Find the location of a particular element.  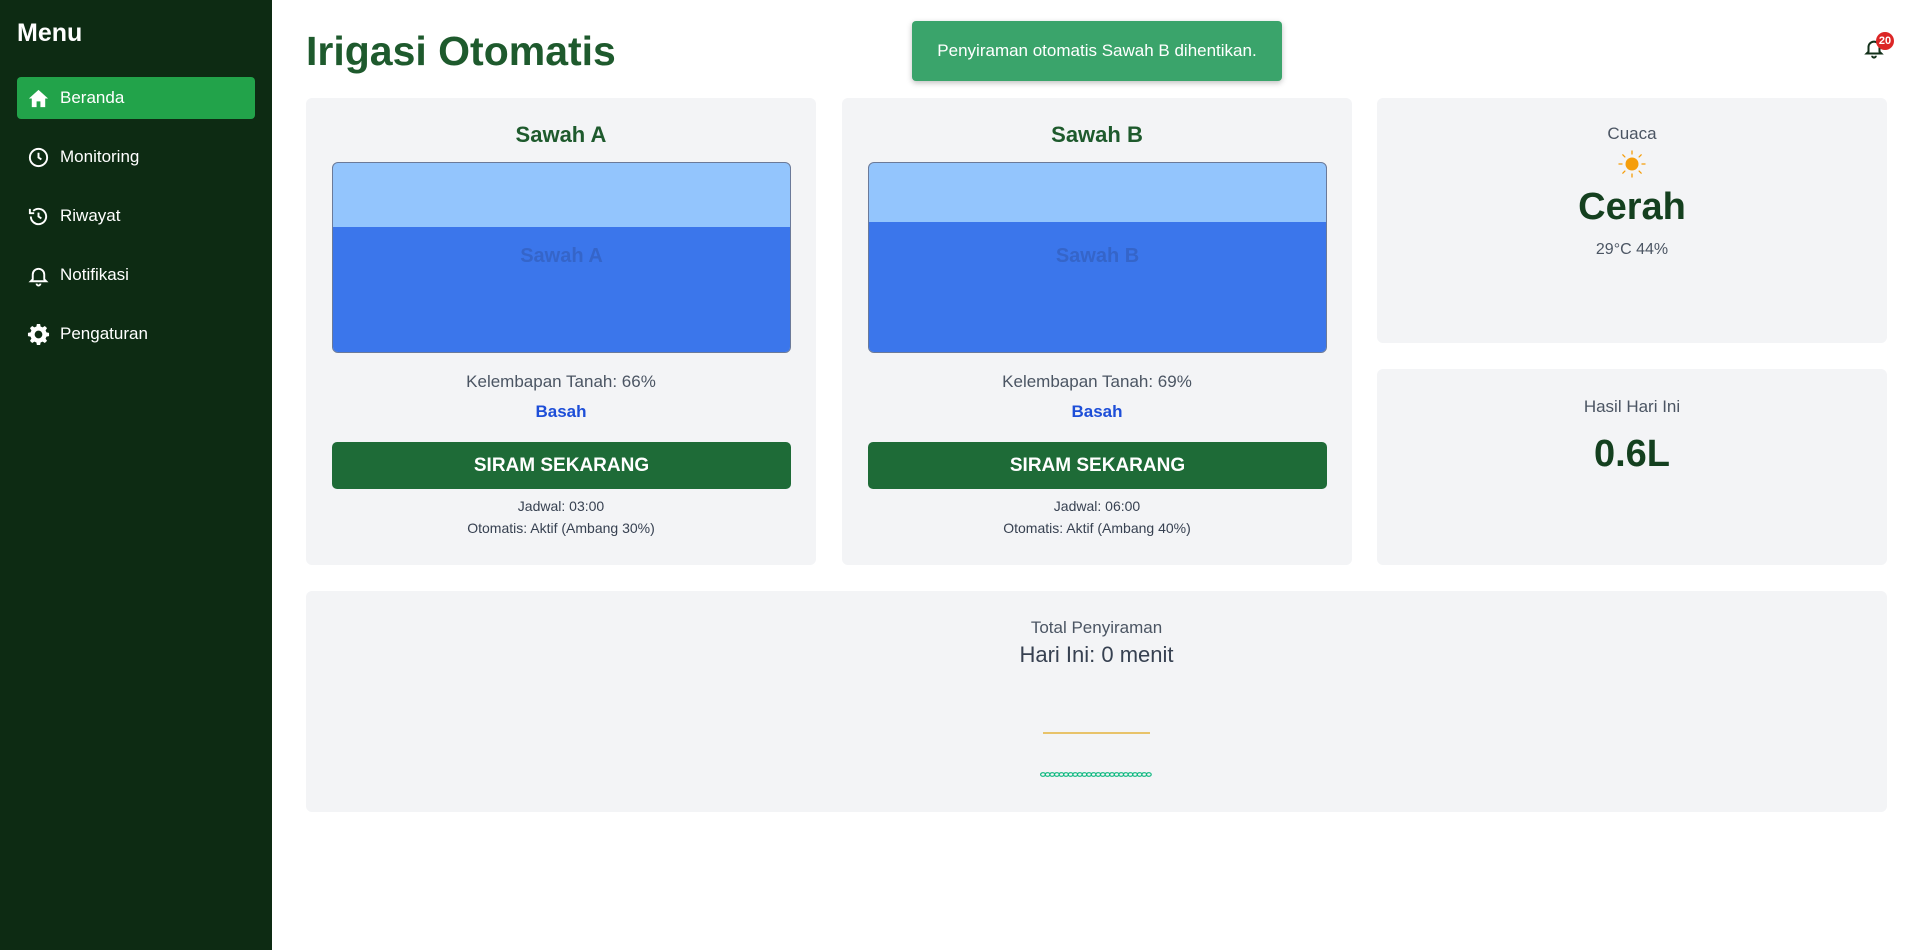

toast-notification: Penyiraman otomatis Sawah B dihentikan. is located at coordinates (1097, 51).